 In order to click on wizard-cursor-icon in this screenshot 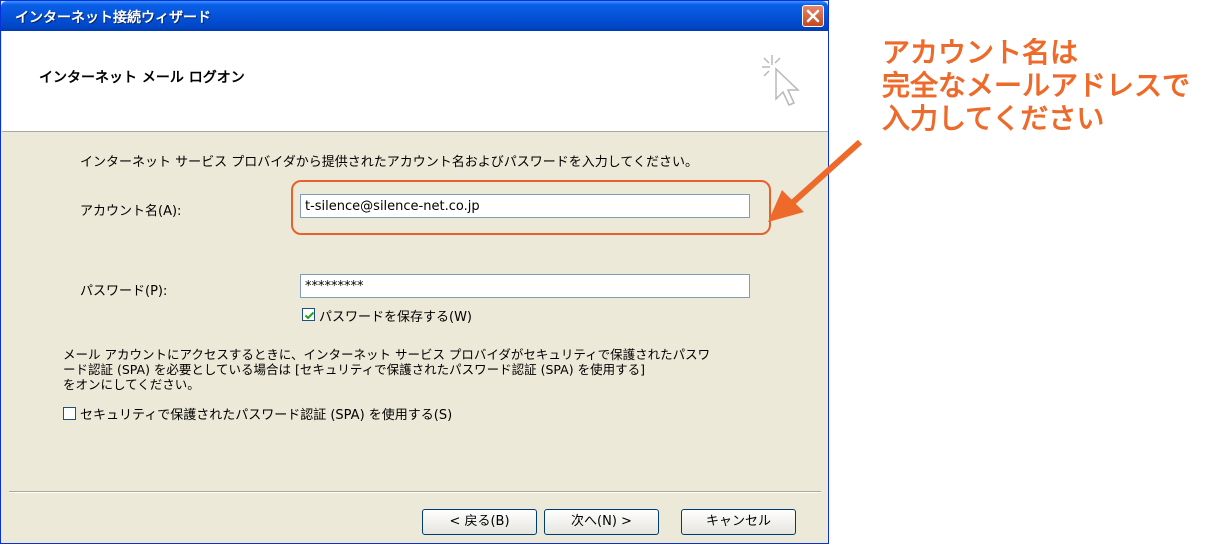, I will do `click(781, 80)`.